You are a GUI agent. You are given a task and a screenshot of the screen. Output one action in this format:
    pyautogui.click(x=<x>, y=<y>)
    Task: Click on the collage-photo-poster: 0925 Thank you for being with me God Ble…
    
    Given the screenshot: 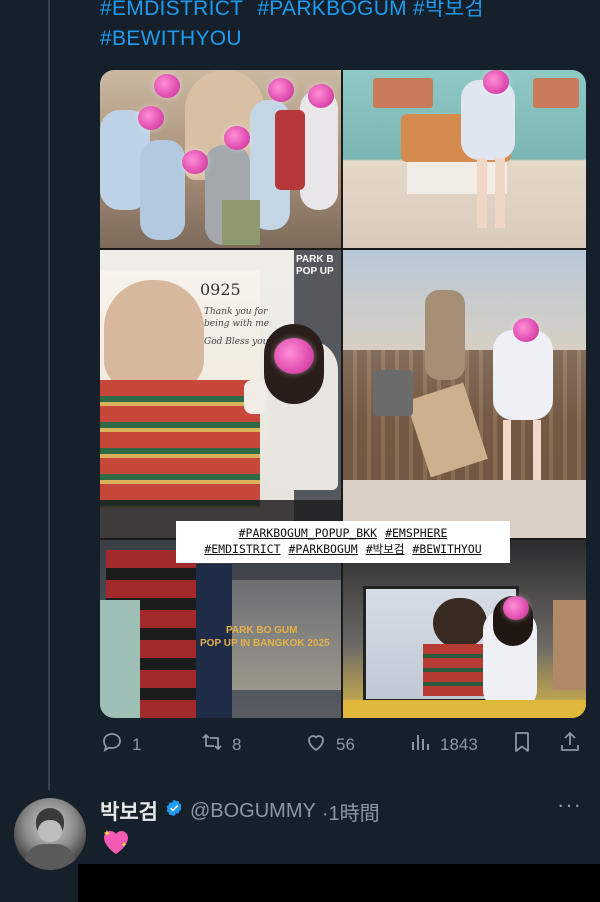 What is the action you would take?
    pyautogui.click(x=220, y=394)
    